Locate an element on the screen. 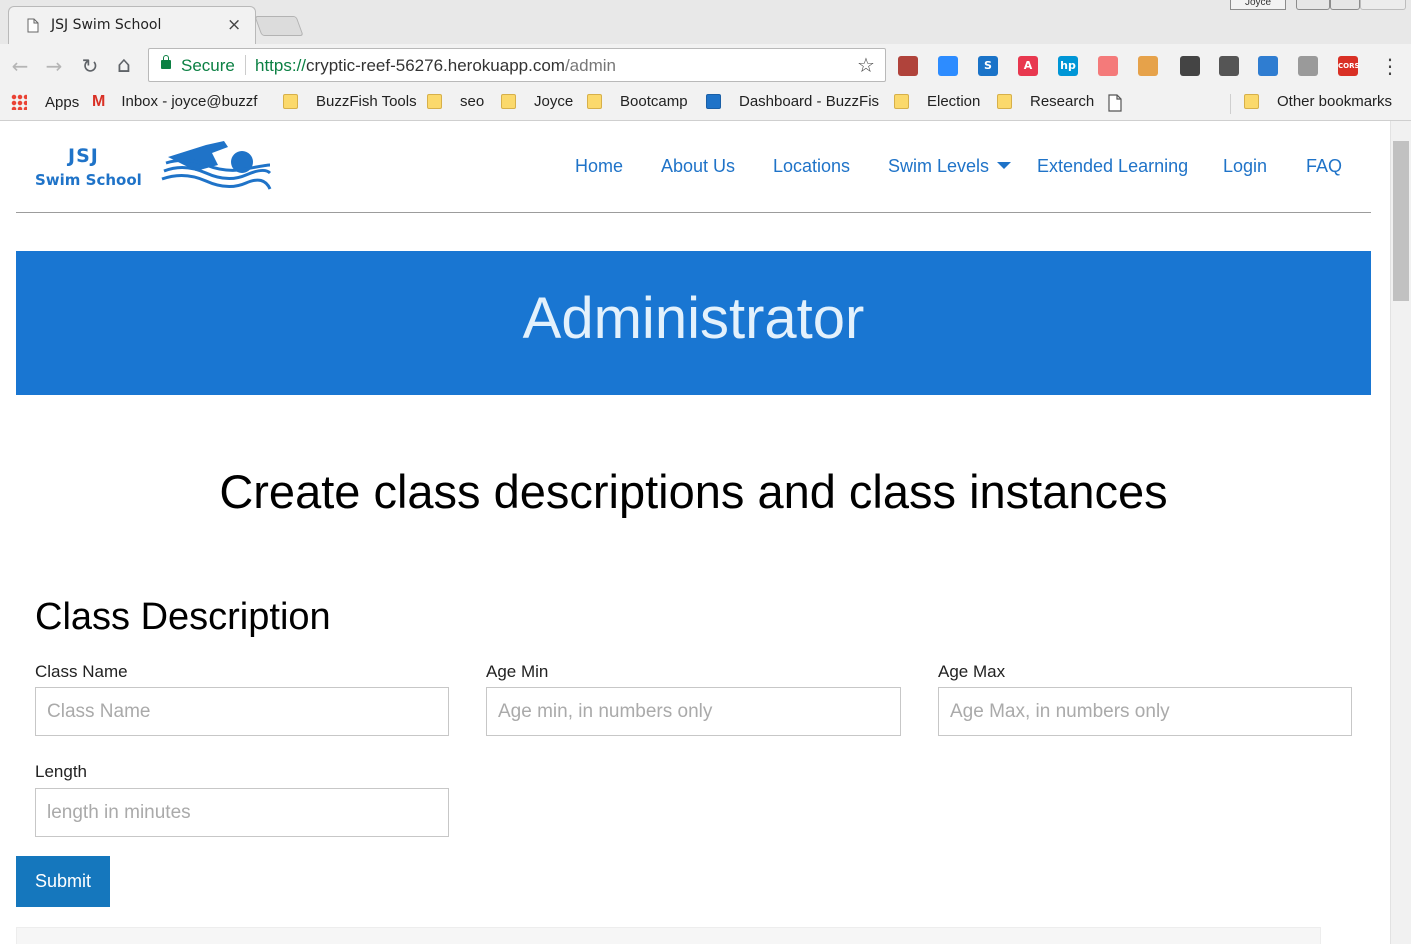 This screenshot has height=944, width=1411. bookmark-seo: seo is located at coordinates (455, 104).